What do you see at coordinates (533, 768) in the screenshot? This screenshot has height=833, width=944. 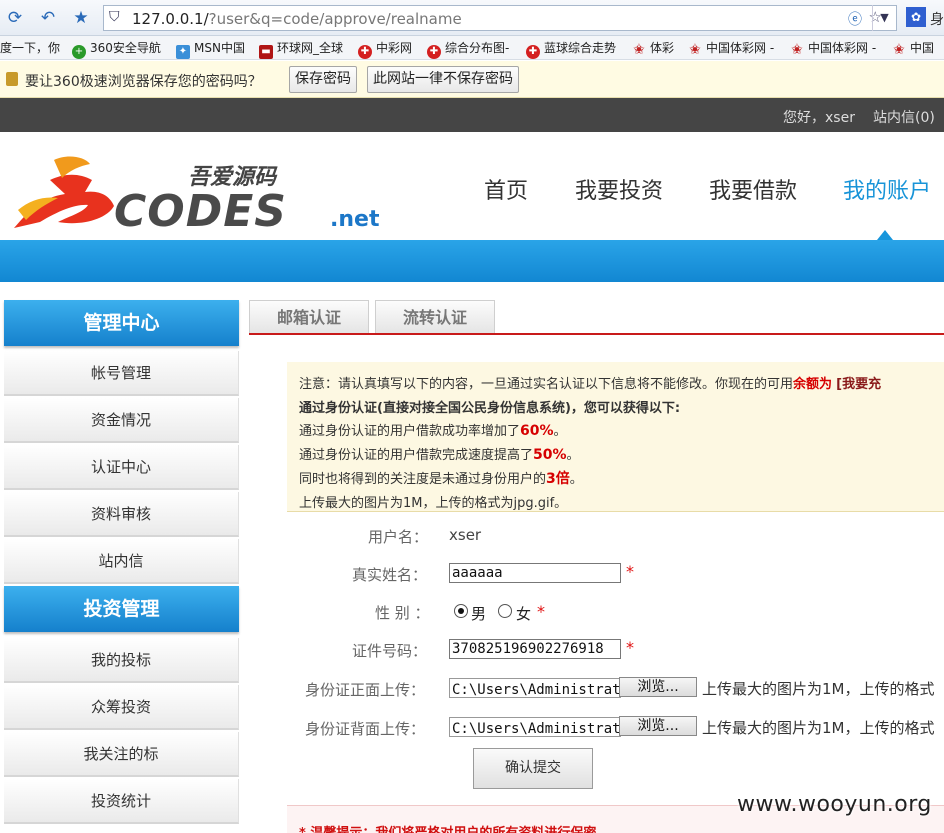 I see `submit-button: 确认提交` at bounding box center [533, 768].